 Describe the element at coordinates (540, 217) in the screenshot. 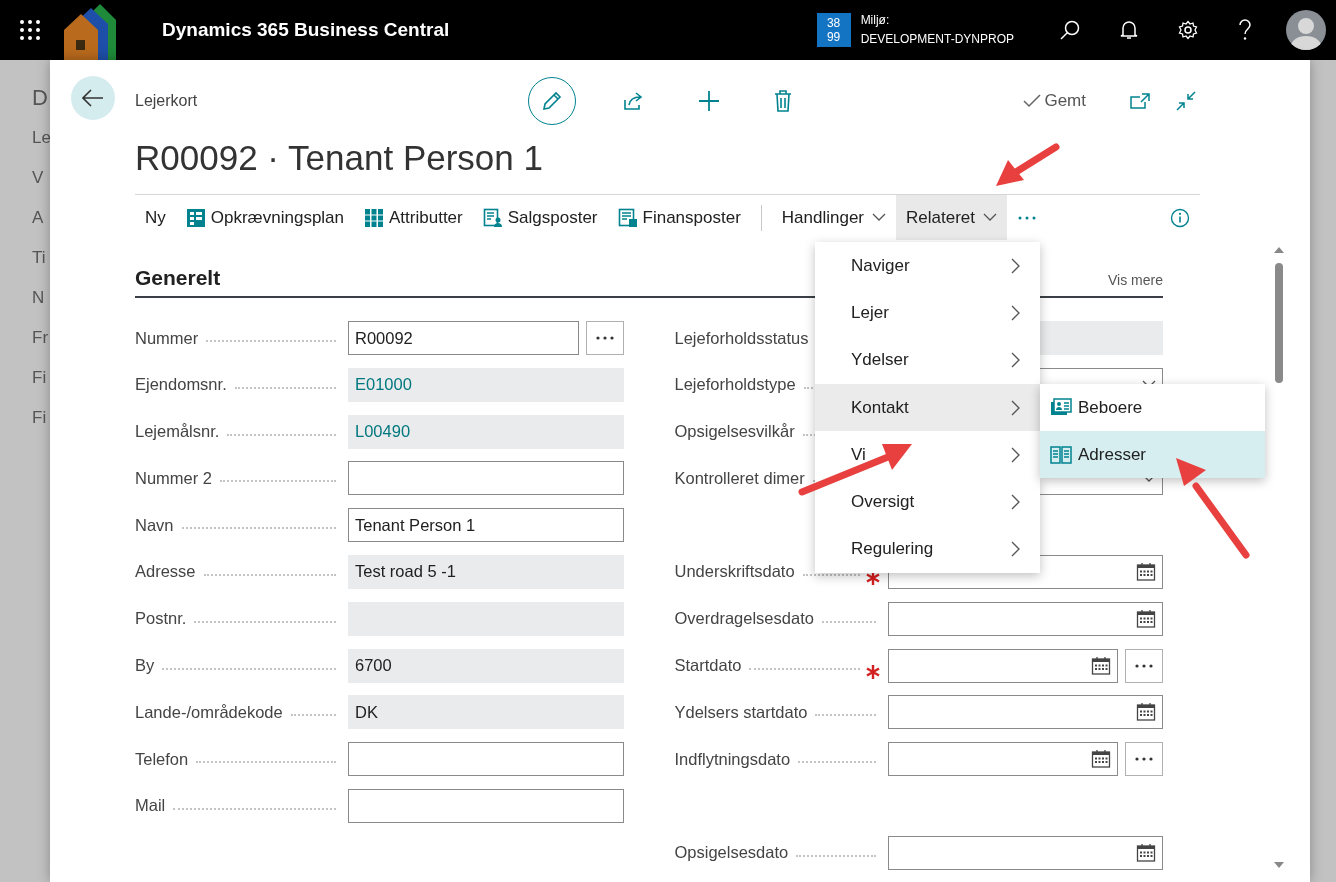

I see `action-button: Salgsposter` at that location.